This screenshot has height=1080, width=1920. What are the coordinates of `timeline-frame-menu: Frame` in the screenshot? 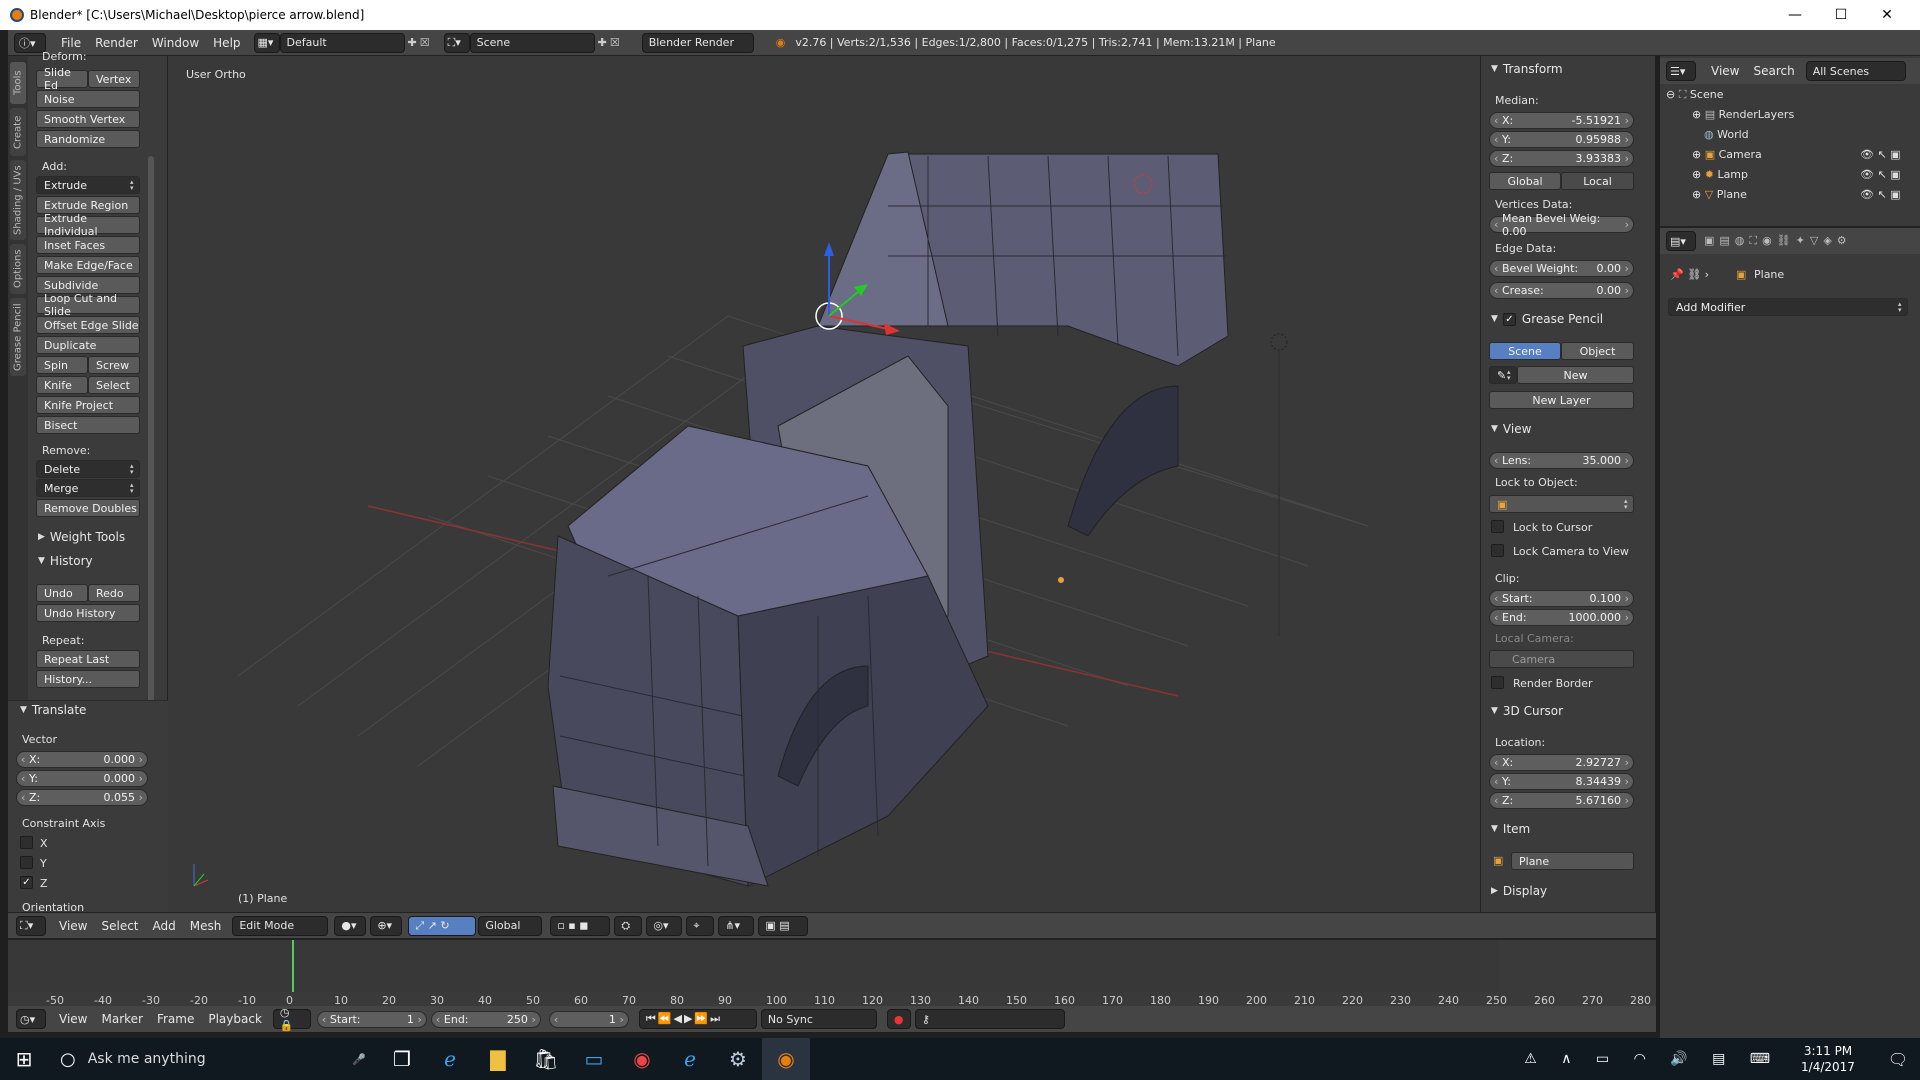 It's located at (175, 1019).